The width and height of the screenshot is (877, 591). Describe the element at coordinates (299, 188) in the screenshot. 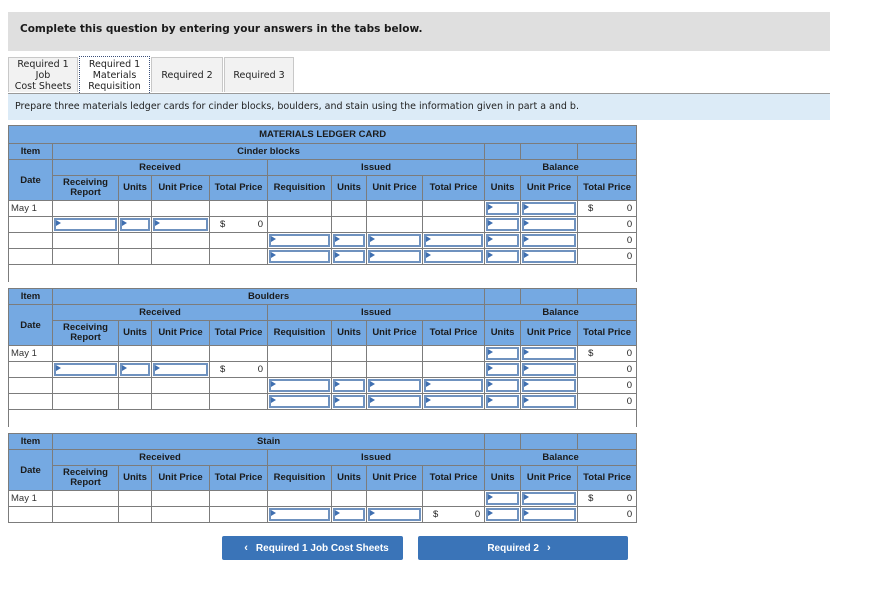

I see `col-requisition: Requisition` at that location.